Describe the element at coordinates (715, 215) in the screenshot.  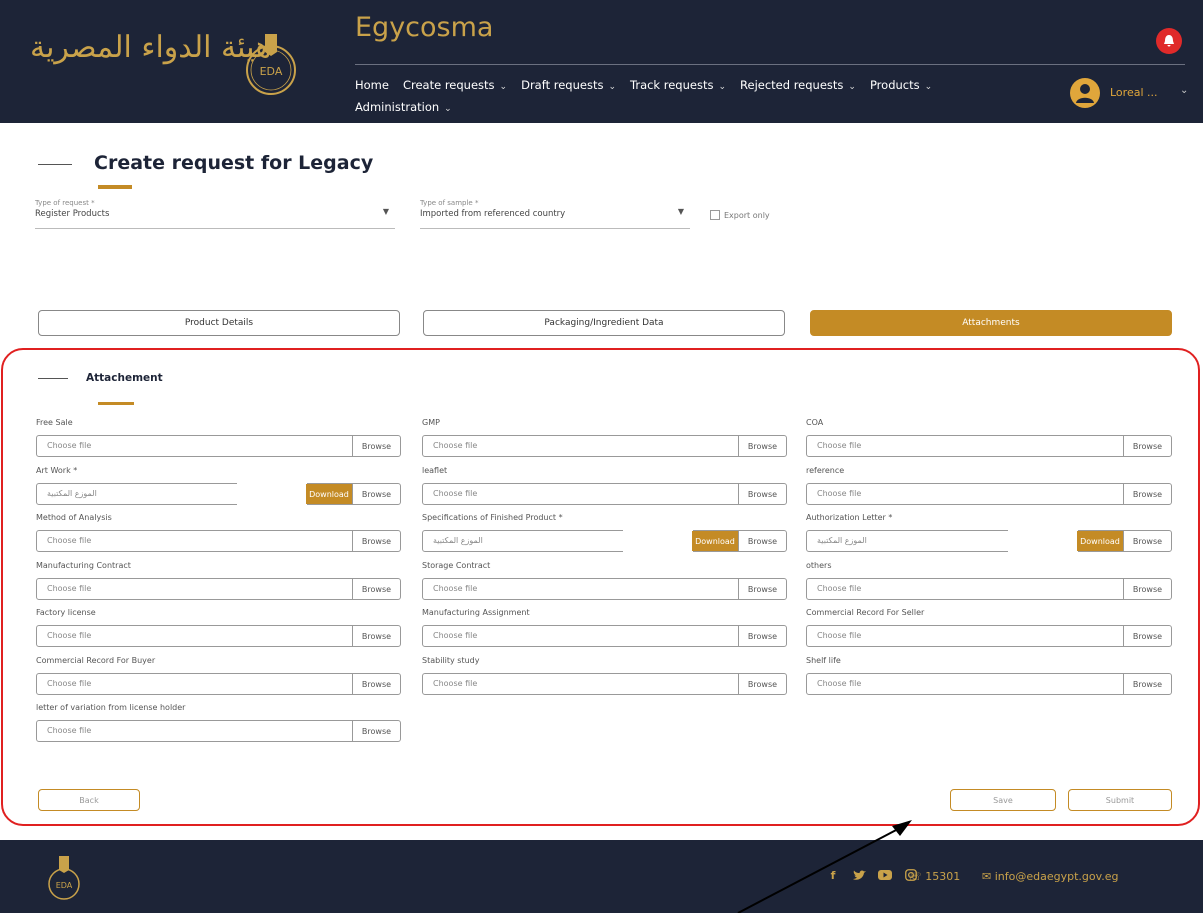
I see `checkbox-box` at that location.